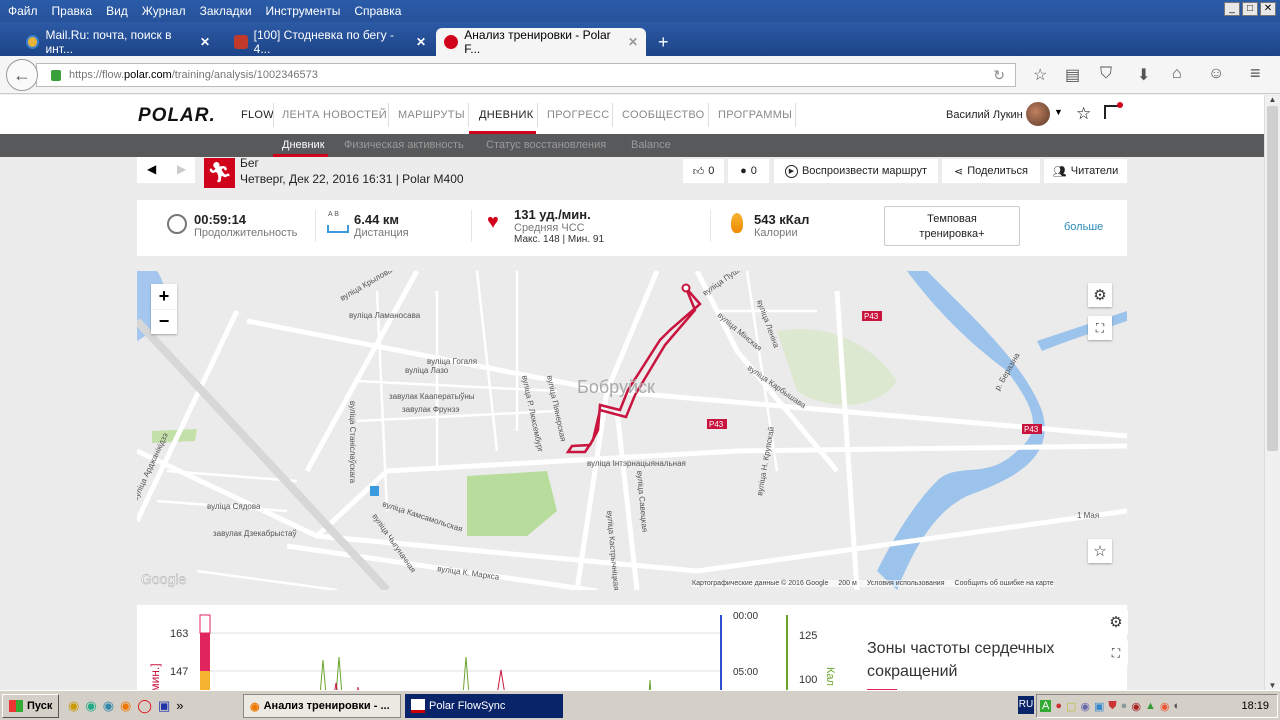 The image size is (1280, 720). I want to click on firefox-icon: ◉, so click(125, 706).